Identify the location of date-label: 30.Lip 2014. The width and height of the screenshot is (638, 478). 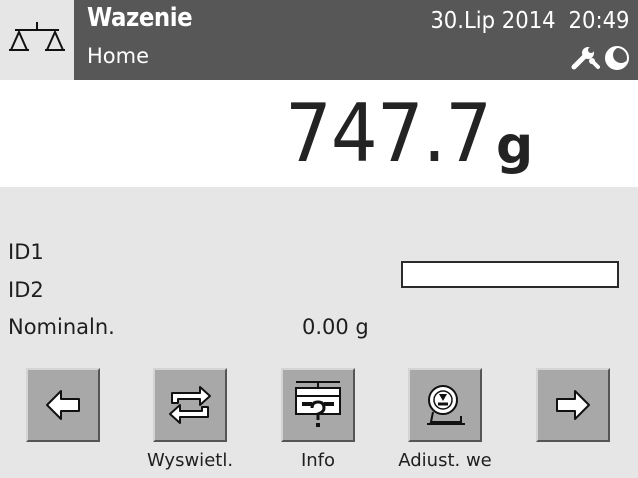
(493, 21).